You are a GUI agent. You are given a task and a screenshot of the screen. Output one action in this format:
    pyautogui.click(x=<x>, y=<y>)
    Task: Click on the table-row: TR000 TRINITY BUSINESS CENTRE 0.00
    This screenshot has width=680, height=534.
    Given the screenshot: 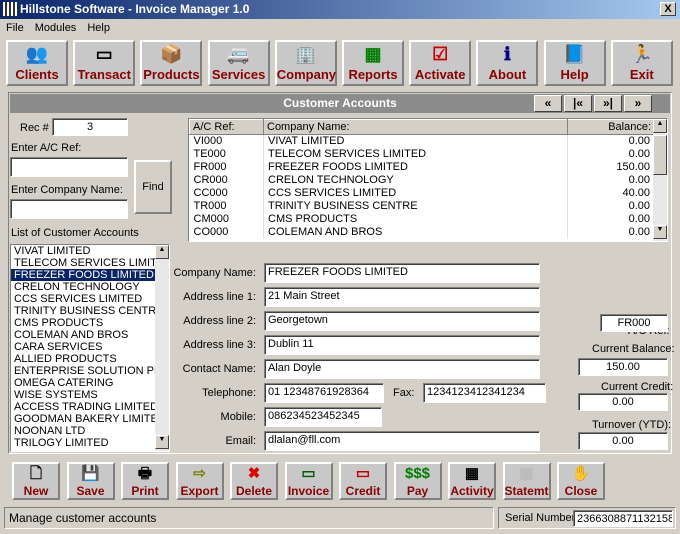 What is the action you would take?
    pyautogui.click(x=422, y=206)
    